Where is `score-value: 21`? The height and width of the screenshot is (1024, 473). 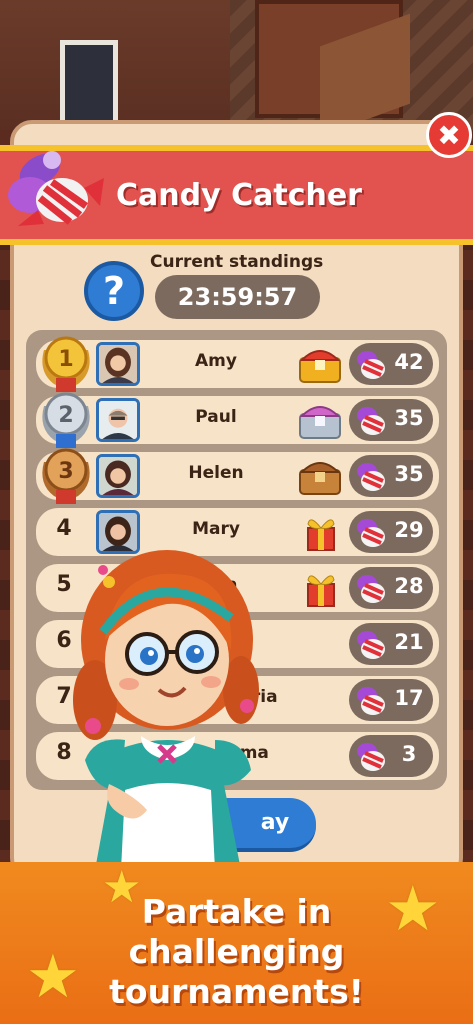 score-value: 21 is located at coordinates (409, 642).